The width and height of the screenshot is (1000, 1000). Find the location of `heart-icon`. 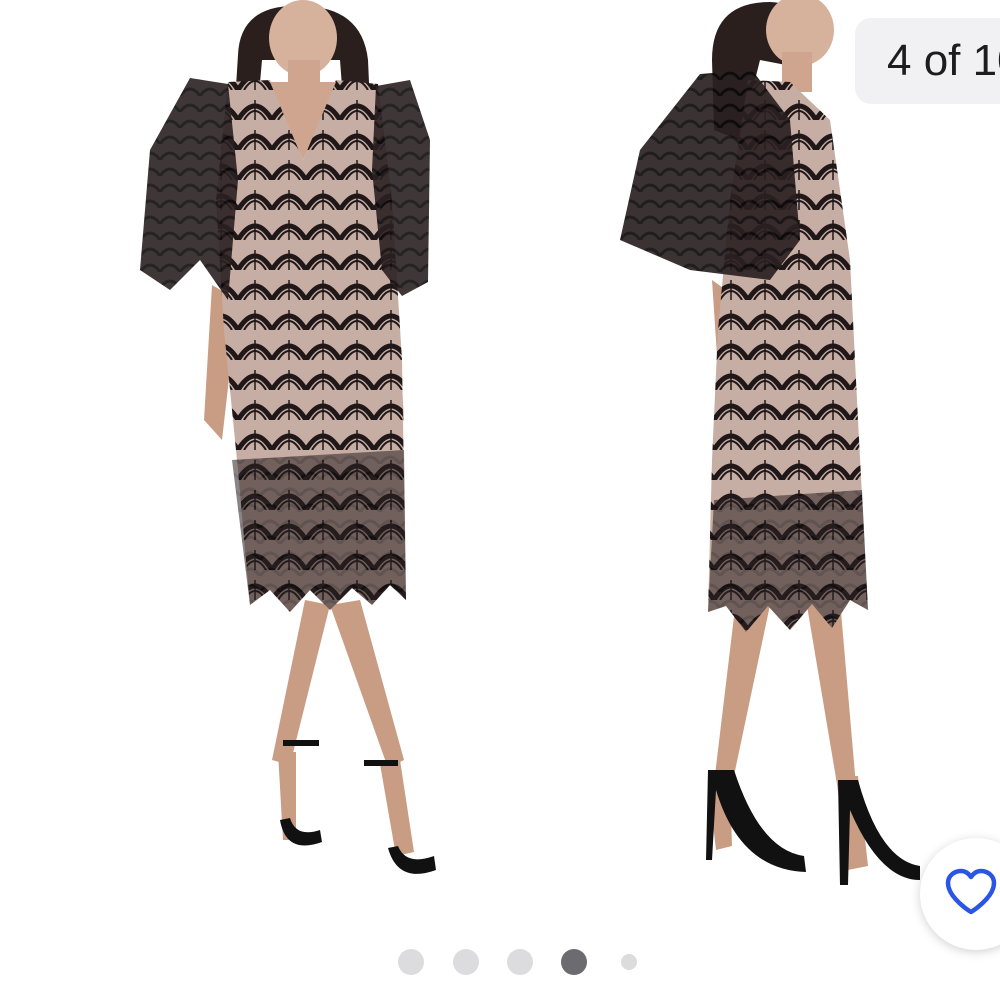

heart-icon is located at coordinates (971, 894).